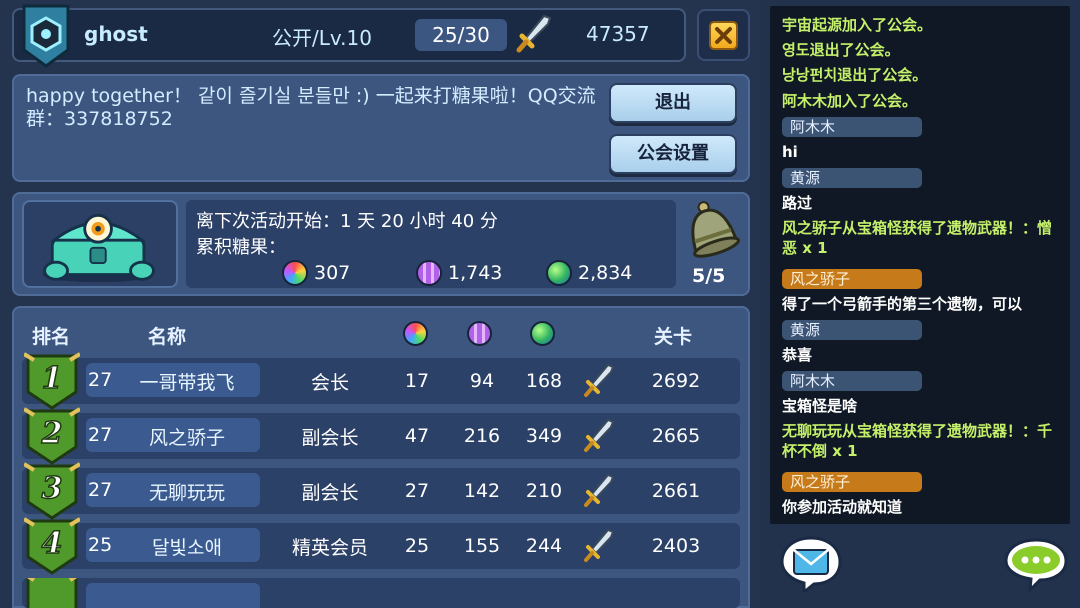  I want to click on chat-bubble-icon, so click(1036, 565).